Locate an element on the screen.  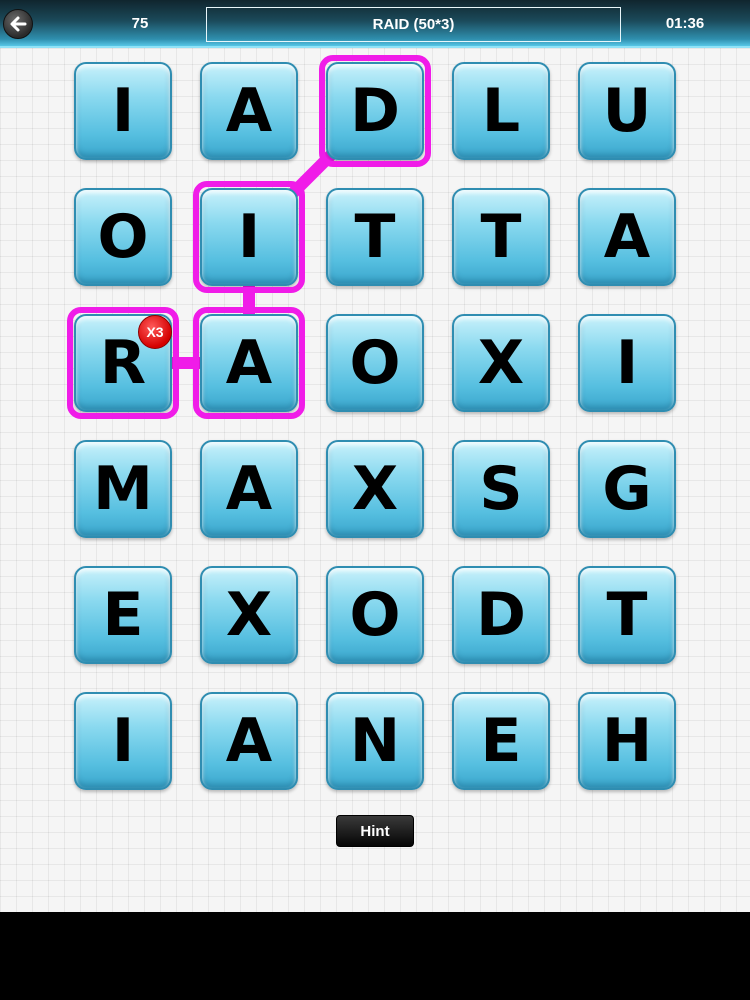
letter-tile: N is located at coordinates (375, 741).